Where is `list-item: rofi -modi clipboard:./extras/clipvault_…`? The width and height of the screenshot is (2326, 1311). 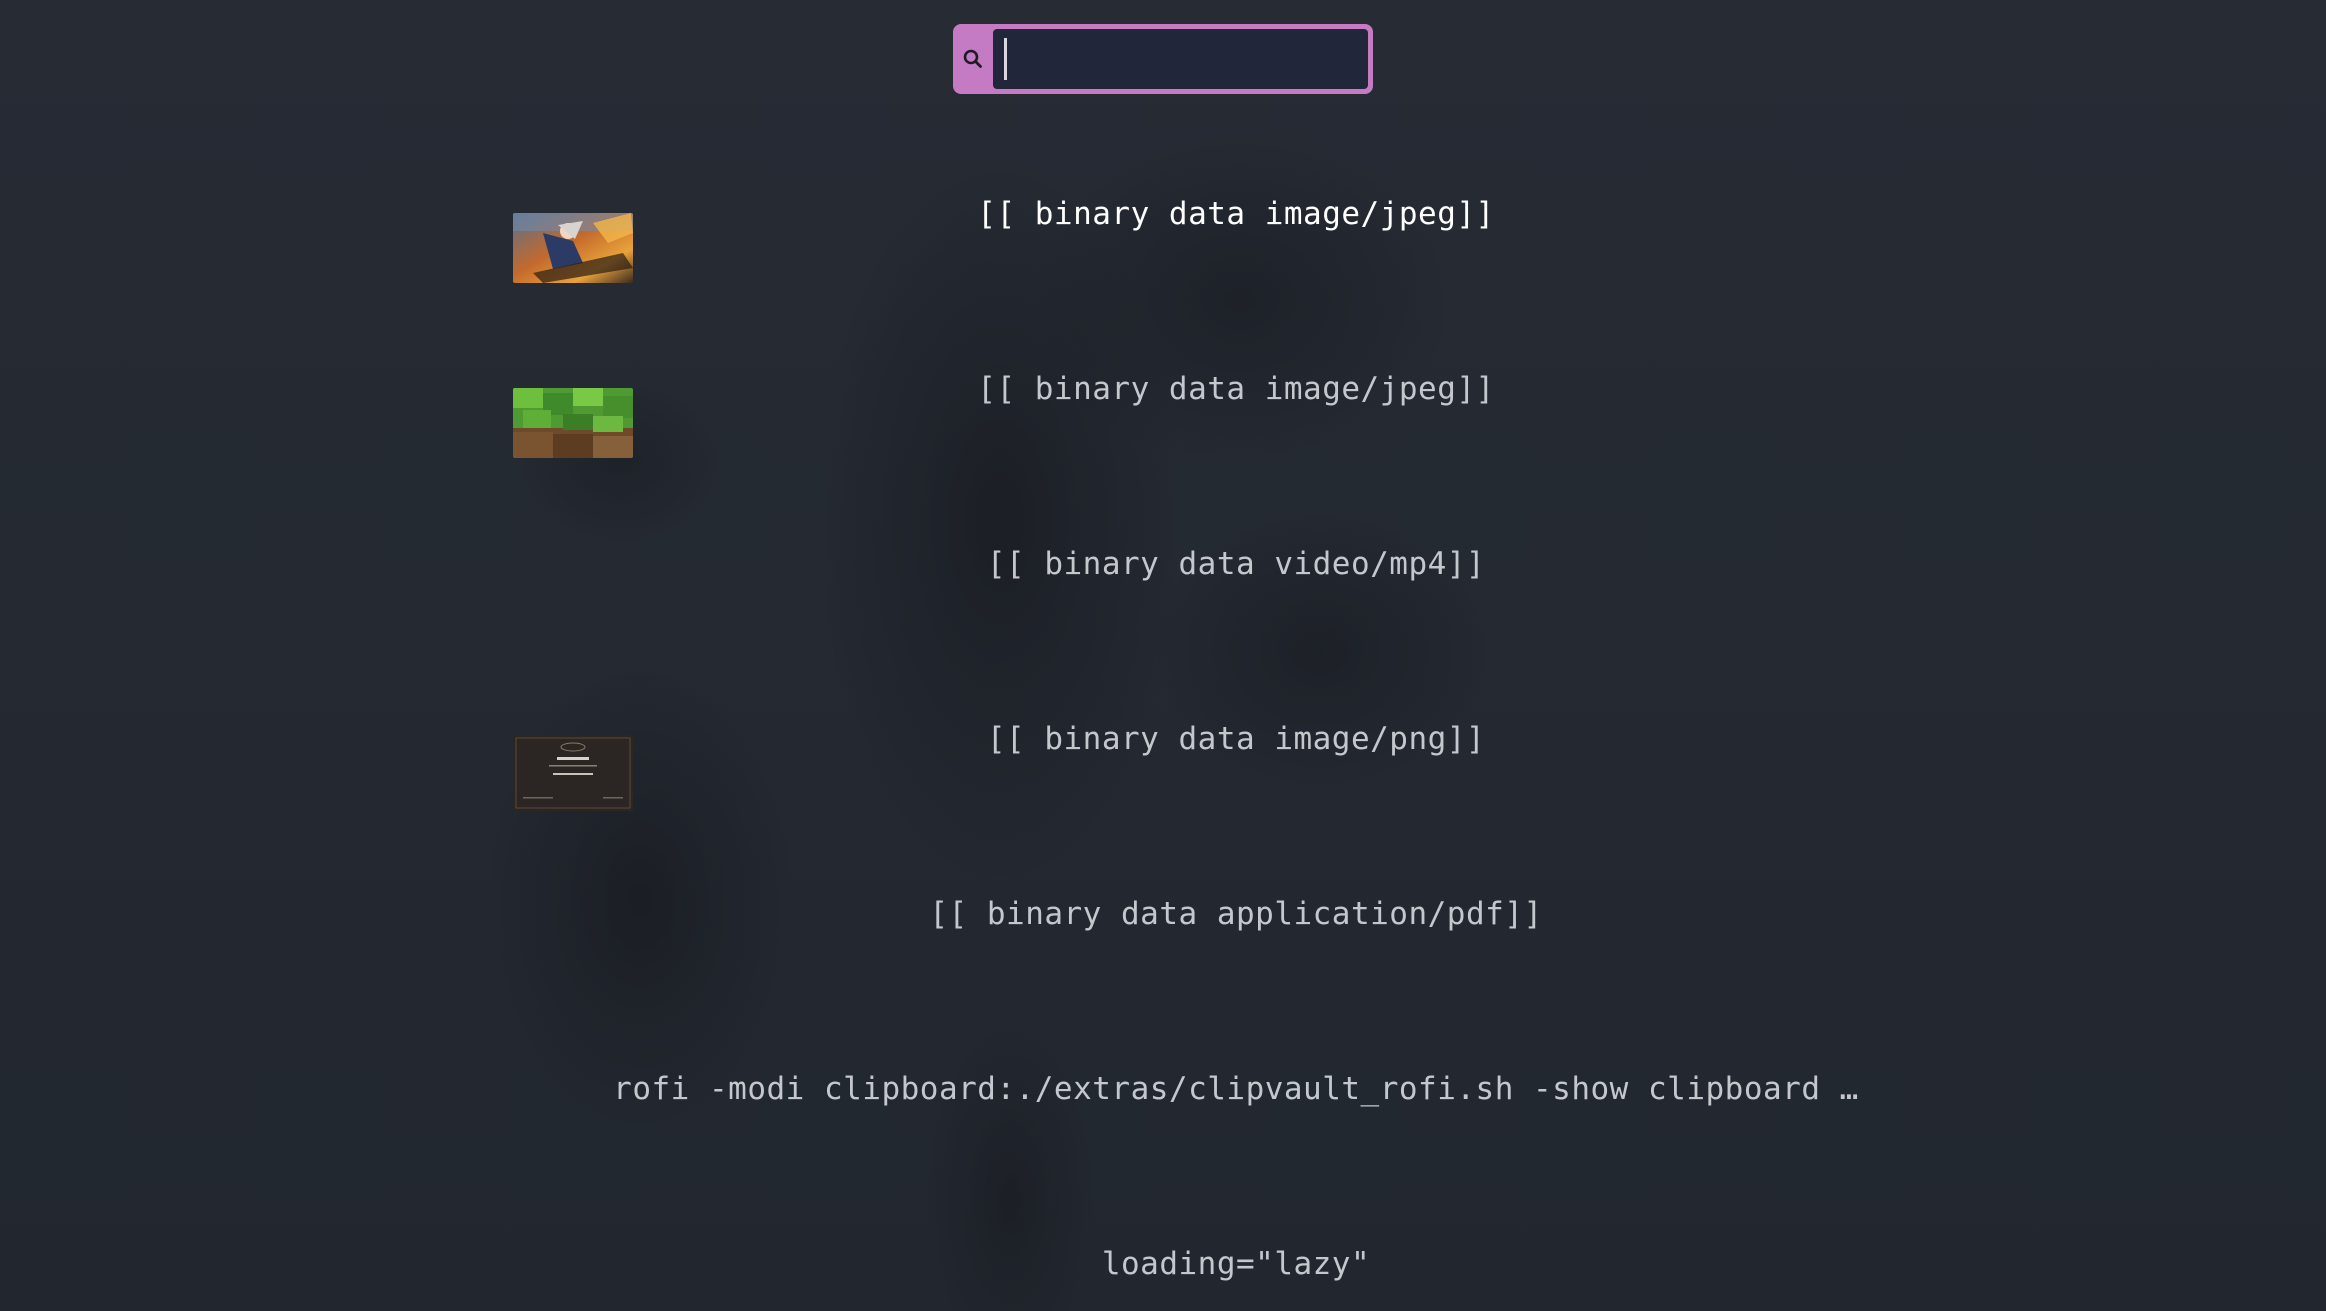 list-item: rofi -modi clipboard:./extras/clipvault_… is located at coordinates (1230, 1122).